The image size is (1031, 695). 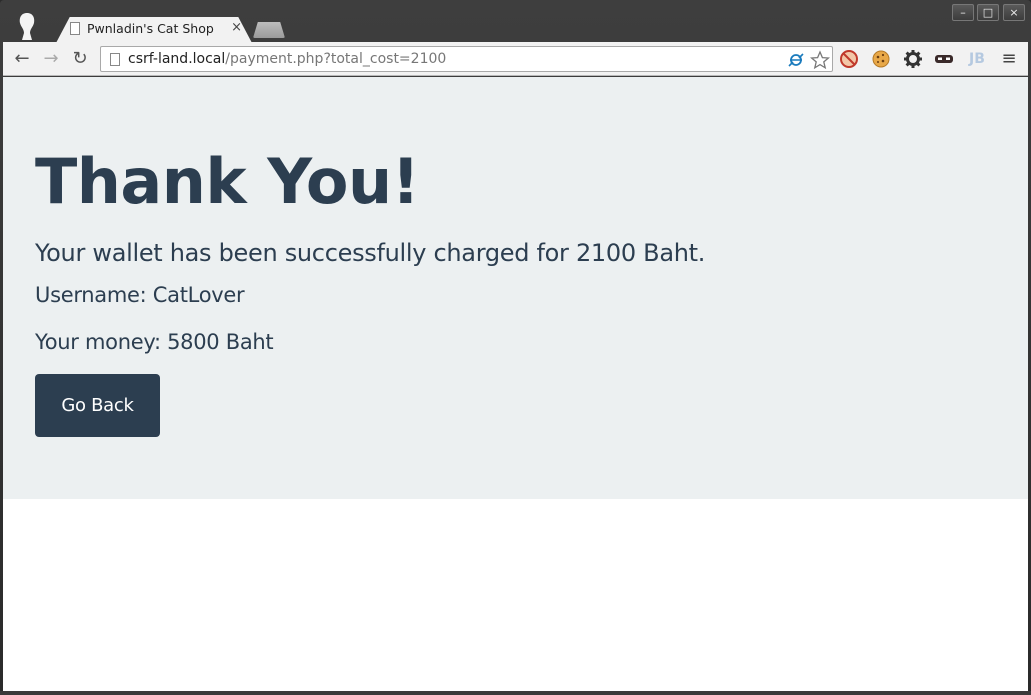 What do you see at coordinates (944, 59) in the screenshot?
I see `mask-icon` at bounding box center [944, 59].